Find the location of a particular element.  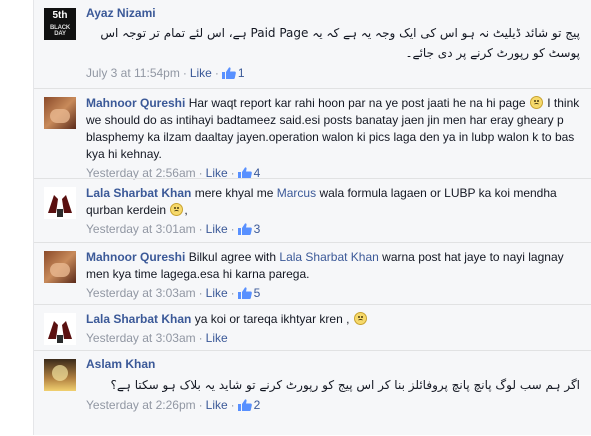

comment-meta: Yesterday at 2:26pm · Like · 2 is located at coordinates (173, 405).